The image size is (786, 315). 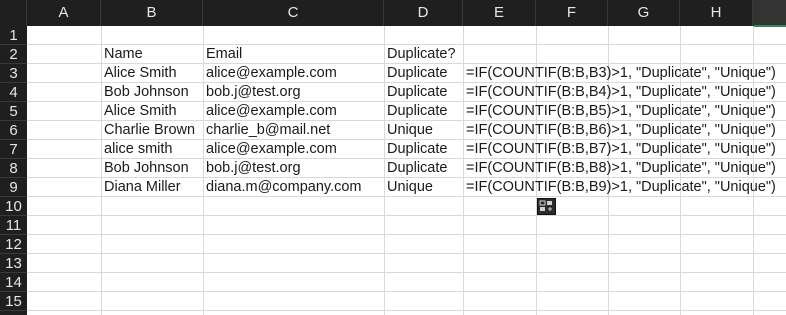 What do you see at coordinates (13, 263) in the screenshot?
I see `row-header-13: 13` at bounding box center [13, 263].